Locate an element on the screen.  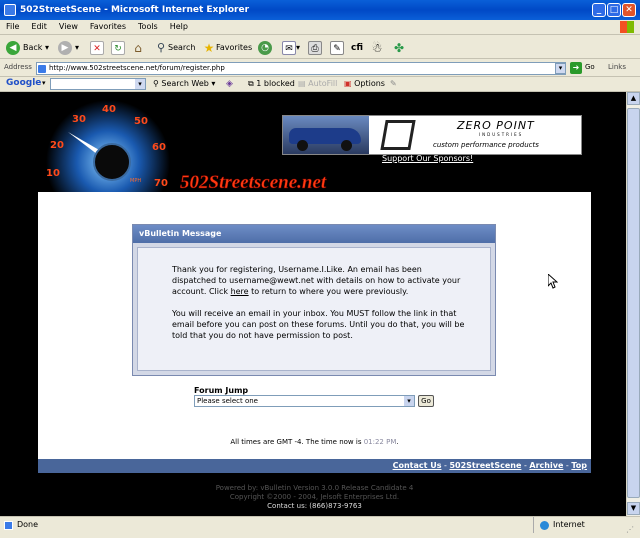
print-button: ⎙ is located at coordinates (315, 47).